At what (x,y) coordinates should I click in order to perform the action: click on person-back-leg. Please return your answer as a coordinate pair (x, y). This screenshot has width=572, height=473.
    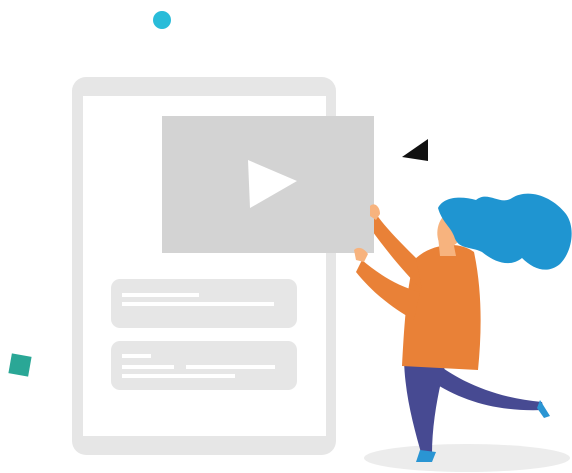
    Looking at the image, I should click on (487, 388).